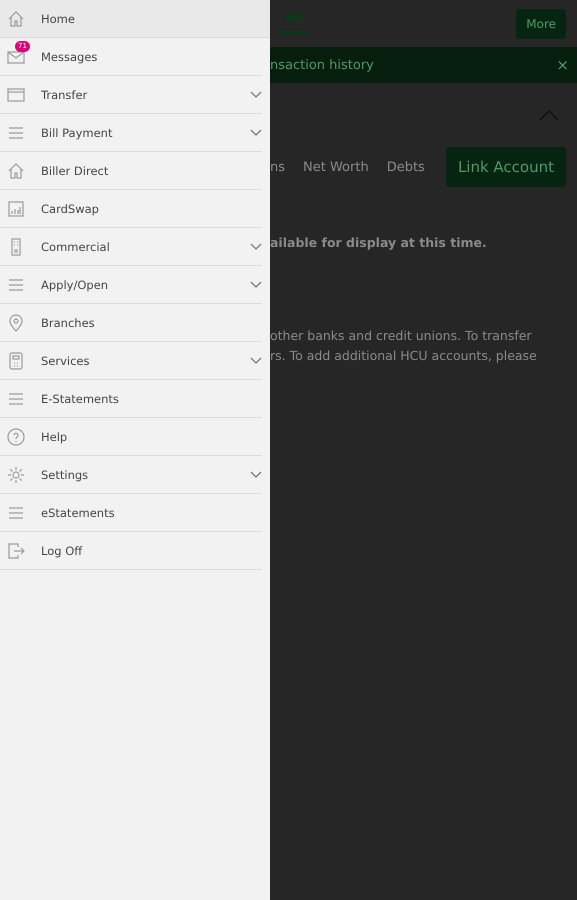  I want to click on tab: Debts, so click(409, 167).